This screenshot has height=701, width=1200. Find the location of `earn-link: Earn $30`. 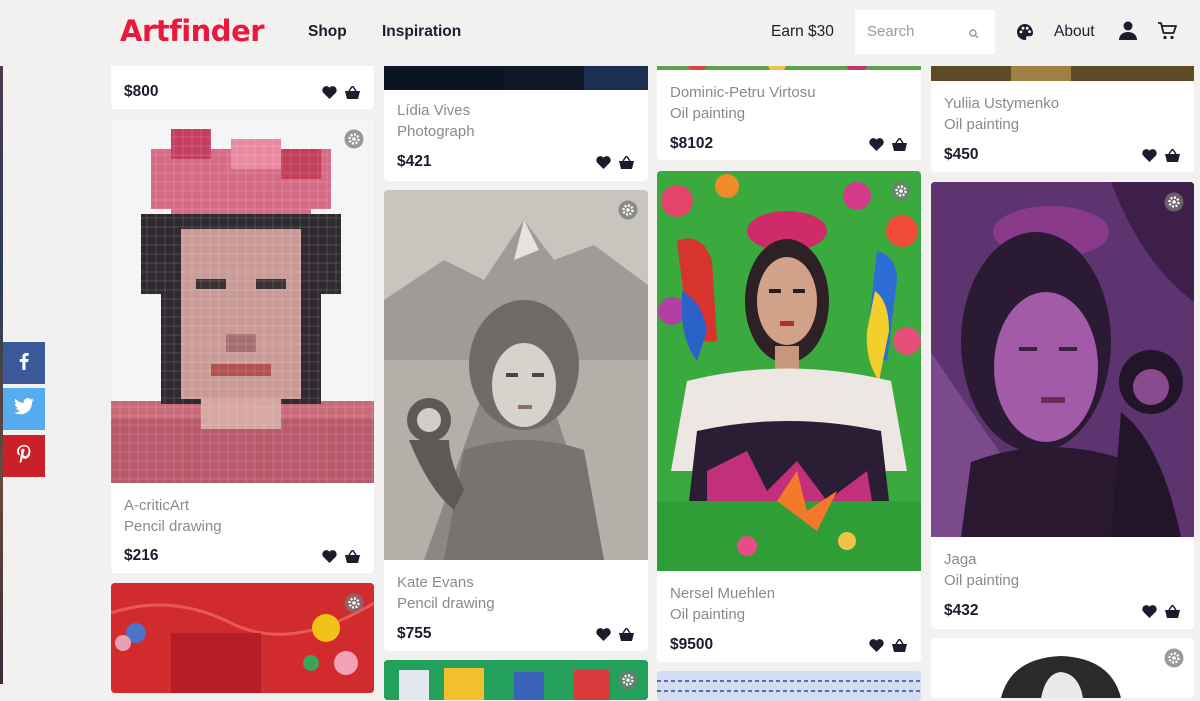

earn-link: Earn $30 is located at coordinates (802, 32).